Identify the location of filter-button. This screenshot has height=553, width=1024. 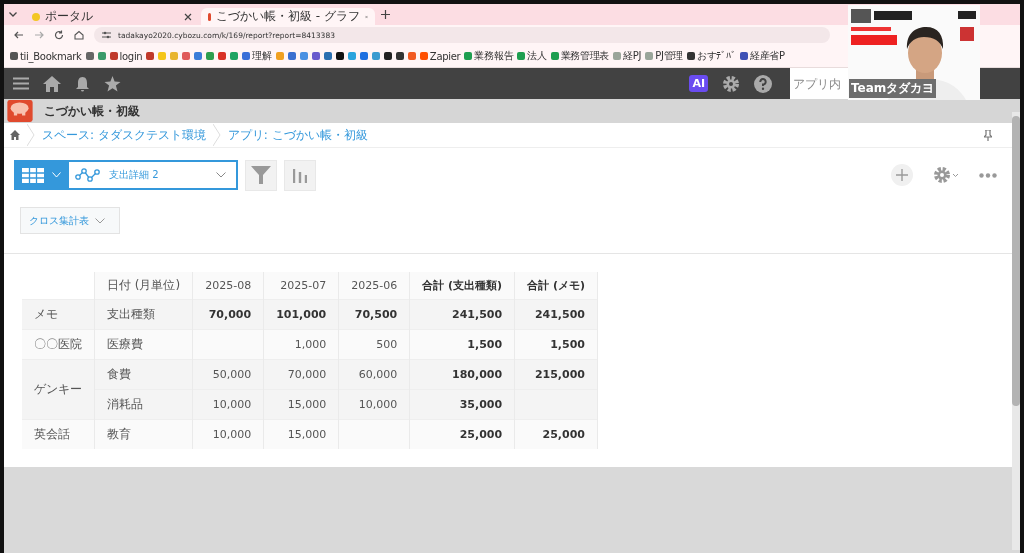
(261, 175).